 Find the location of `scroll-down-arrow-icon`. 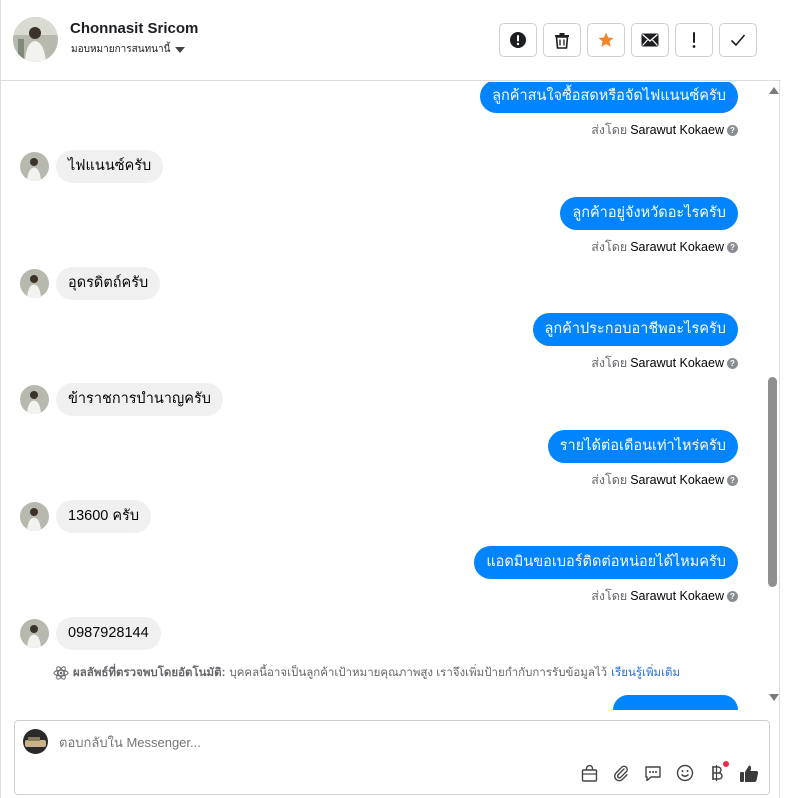

scroll-down-arrow-icon is located at coordinates (774, 697).